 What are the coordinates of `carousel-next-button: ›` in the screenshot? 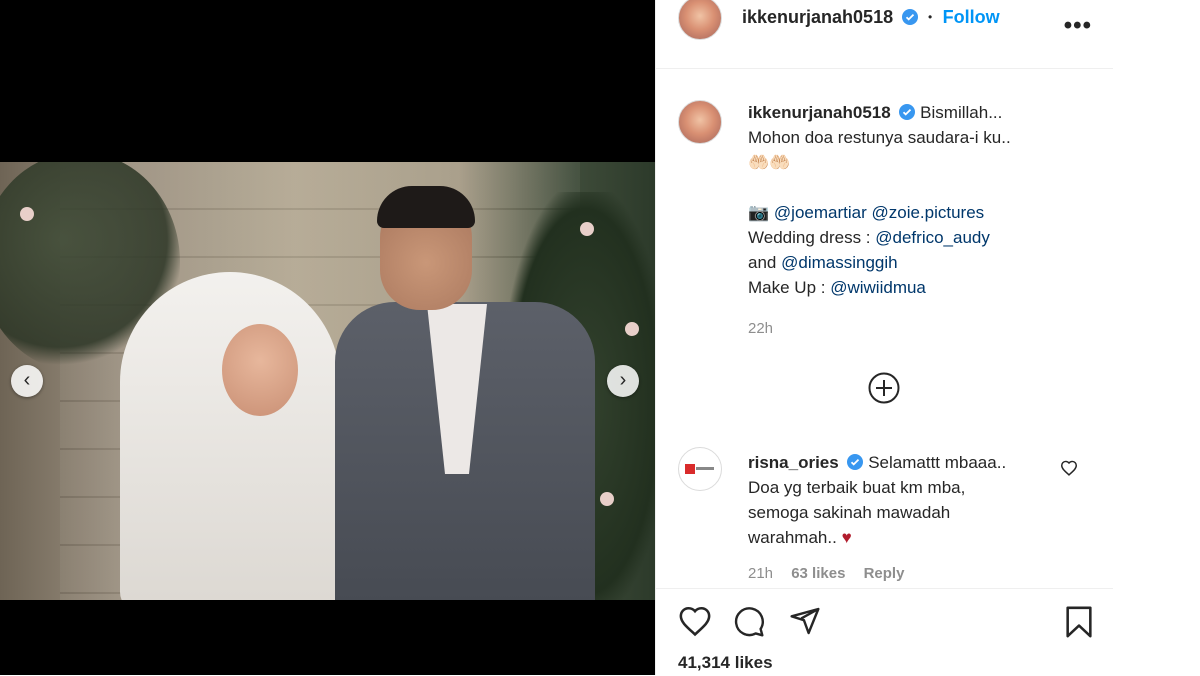 It's located at (623, 381).